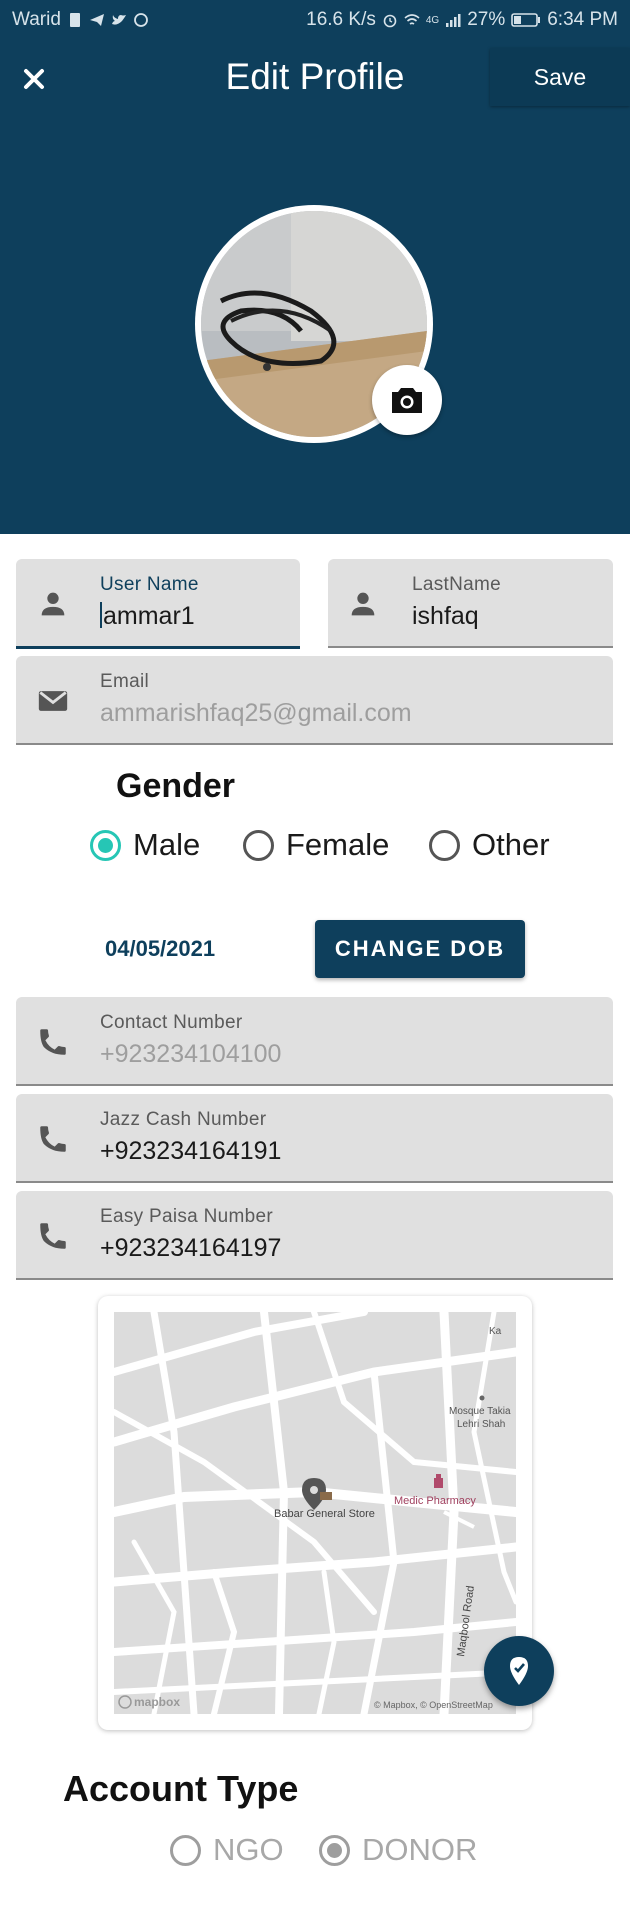  Describe the element at coordinates (53, 701) in the screenshot. I see `mail-icon` at that location.